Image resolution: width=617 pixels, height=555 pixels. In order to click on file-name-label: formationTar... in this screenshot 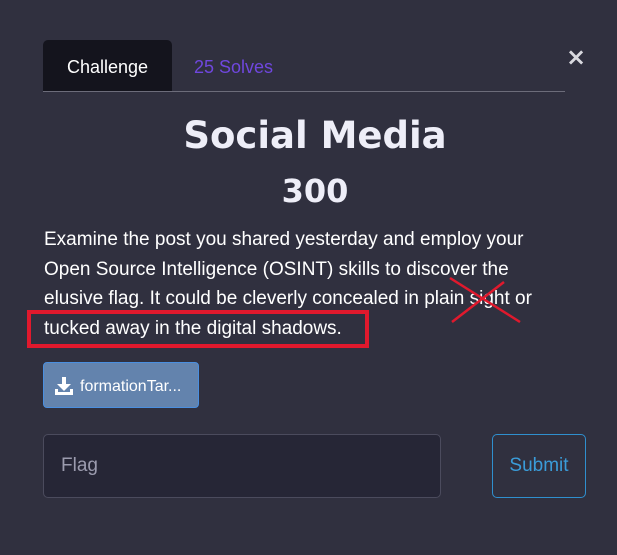, I will do `click(131, 386)`.